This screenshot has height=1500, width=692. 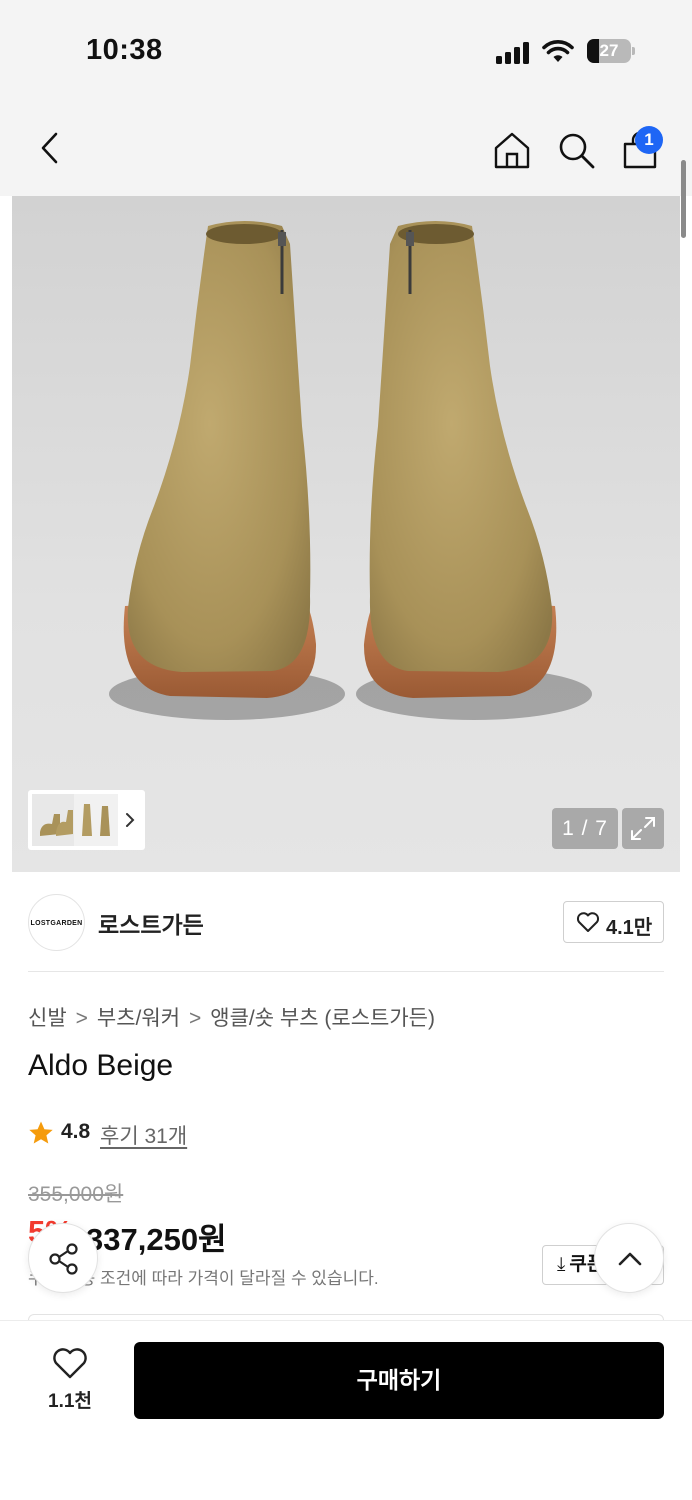 I want to click on battery-icon: 27, so click(x=609, y=51).